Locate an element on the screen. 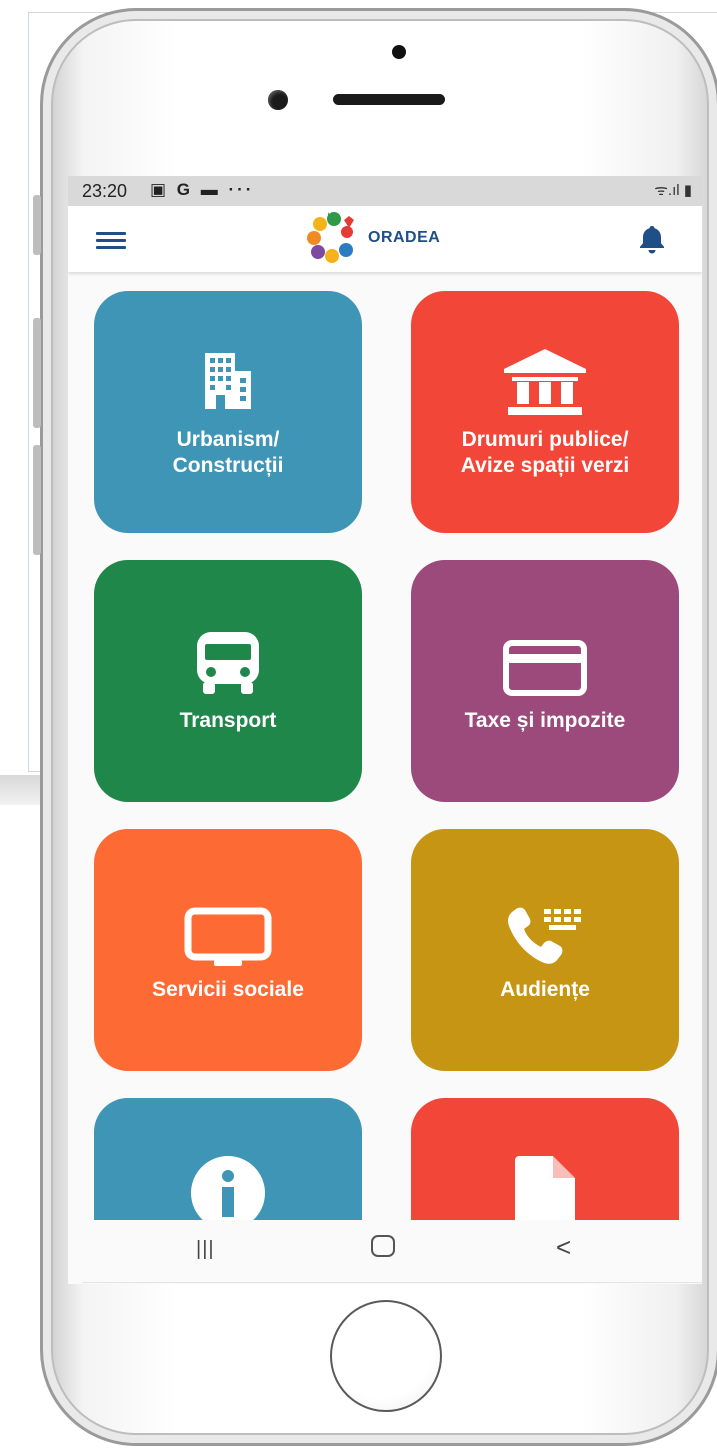 The image size is (717, 1449). home-nav-button is located at coordinates (383, 1248).